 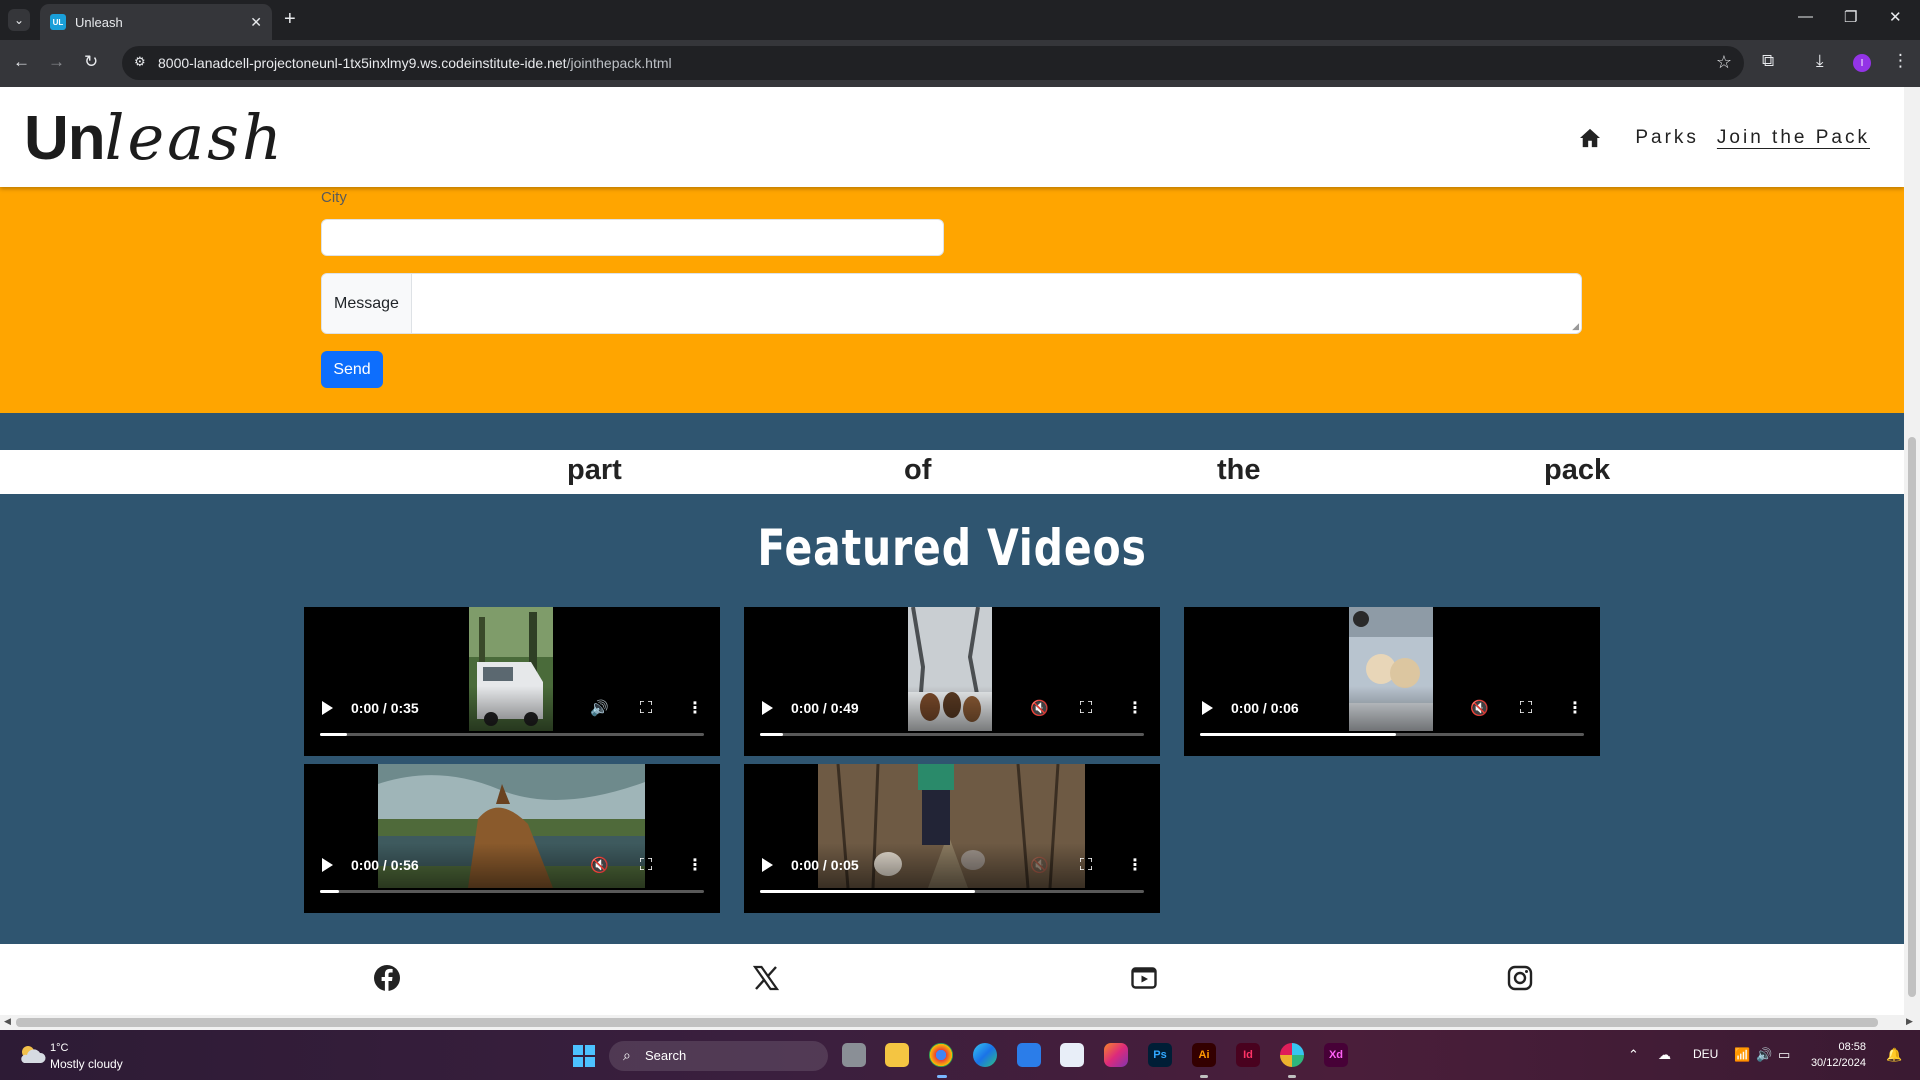 I want to click on menu-kebab-icon: ⋮, so click(x=1900, y=61).